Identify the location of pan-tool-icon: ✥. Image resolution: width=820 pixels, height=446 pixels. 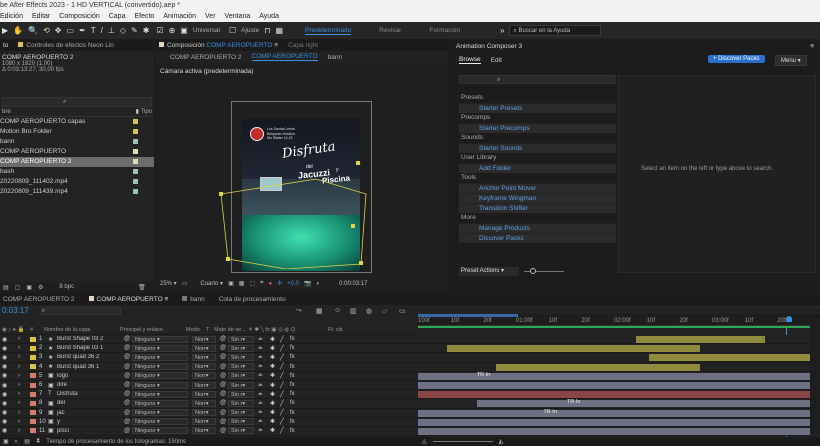
(58, 30).